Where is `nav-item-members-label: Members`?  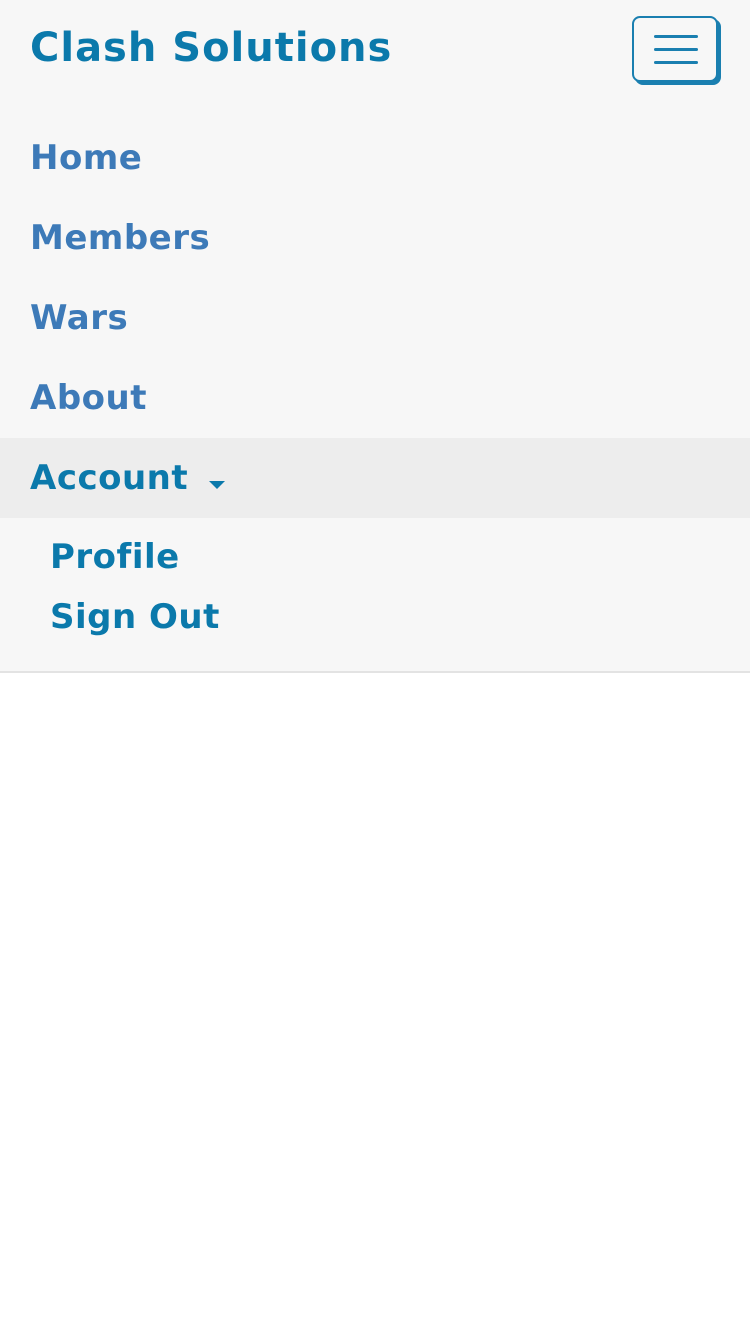
nav-item-members-label: Members is located at coordinates (120, 238).